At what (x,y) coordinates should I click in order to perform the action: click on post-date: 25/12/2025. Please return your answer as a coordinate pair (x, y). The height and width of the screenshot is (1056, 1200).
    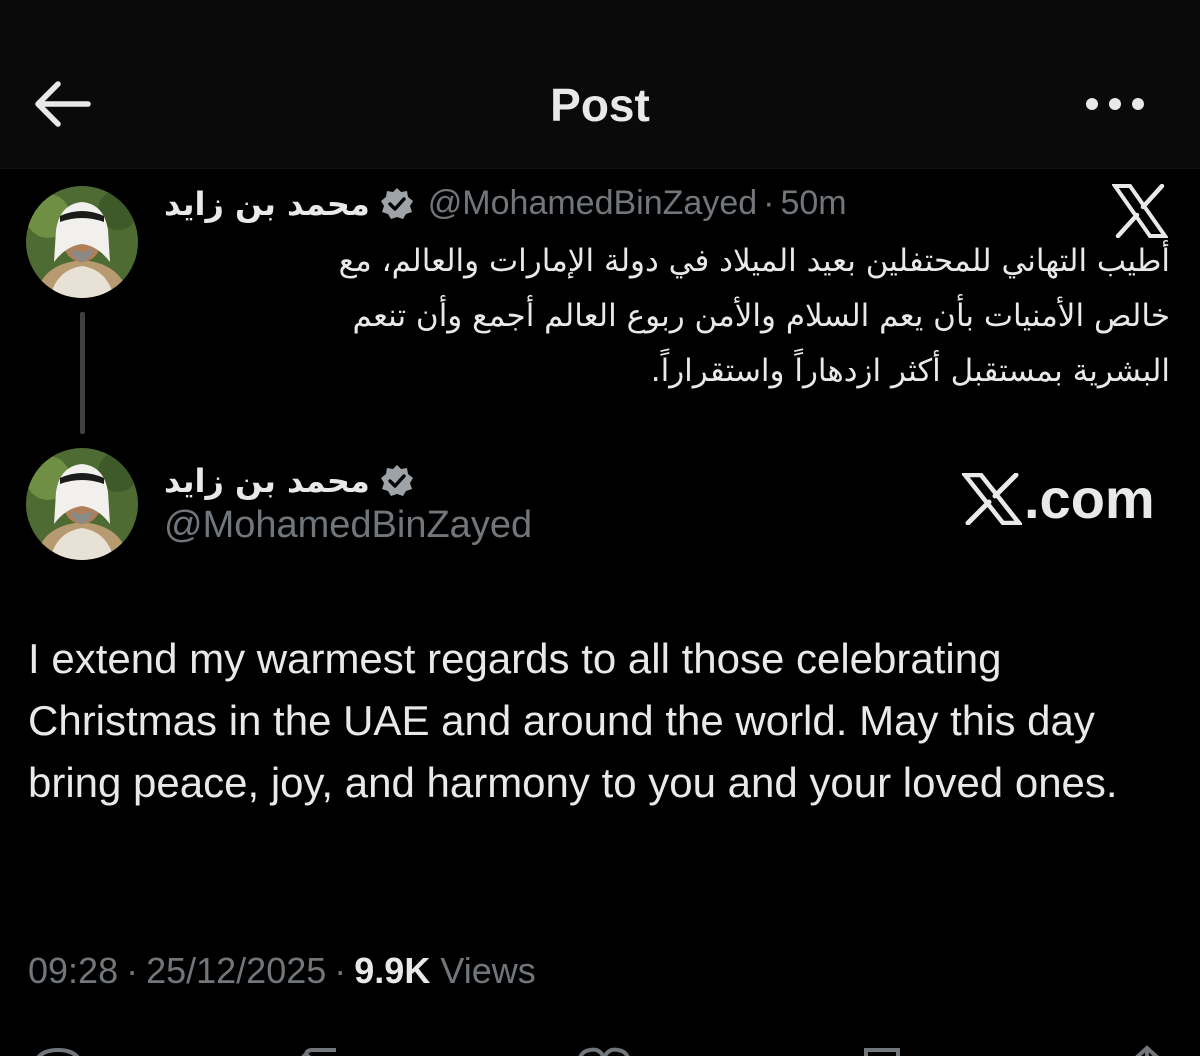
    Looking at the image, I should click on (236, 971).